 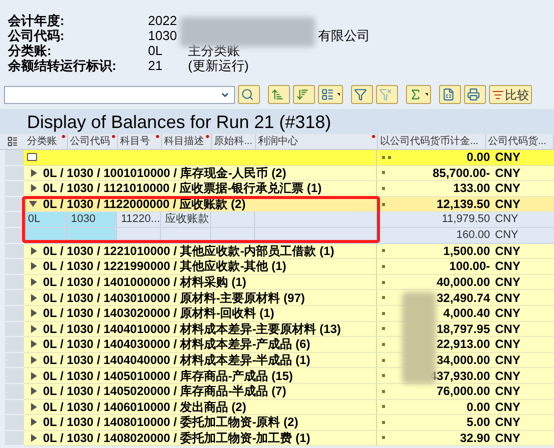 I want to click on field-text: 有限公司, so click(x=344, y=35).